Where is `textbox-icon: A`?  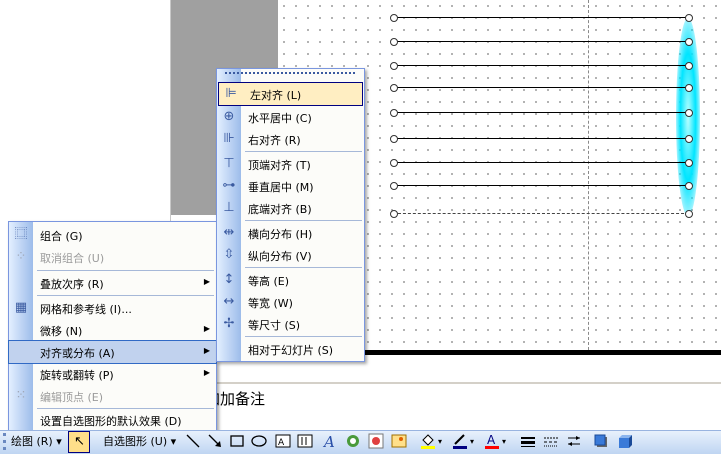 textbox-icon: A is located at coordinates (283, 441).